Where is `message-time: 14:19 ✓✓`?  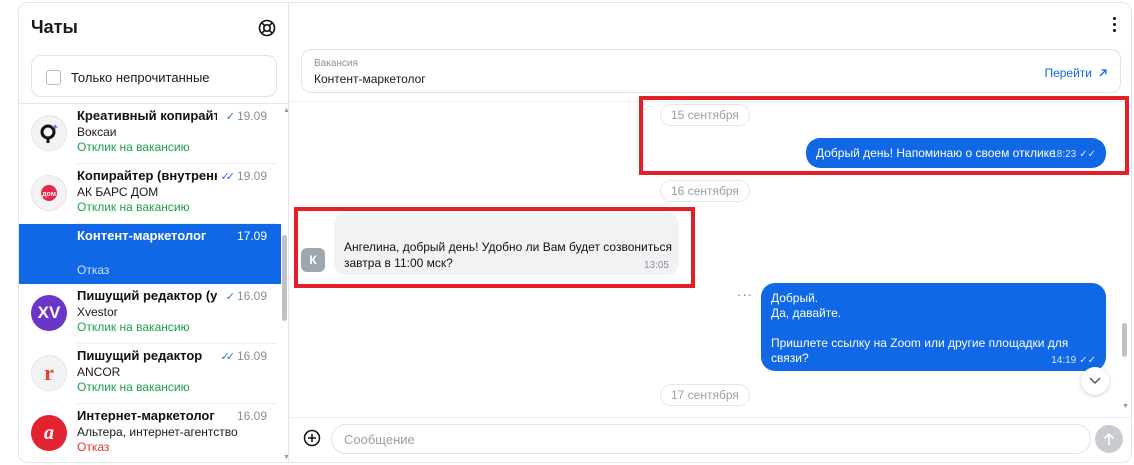 message-time: 14:19 ✓✓ is located at coordinates (1073, 360).